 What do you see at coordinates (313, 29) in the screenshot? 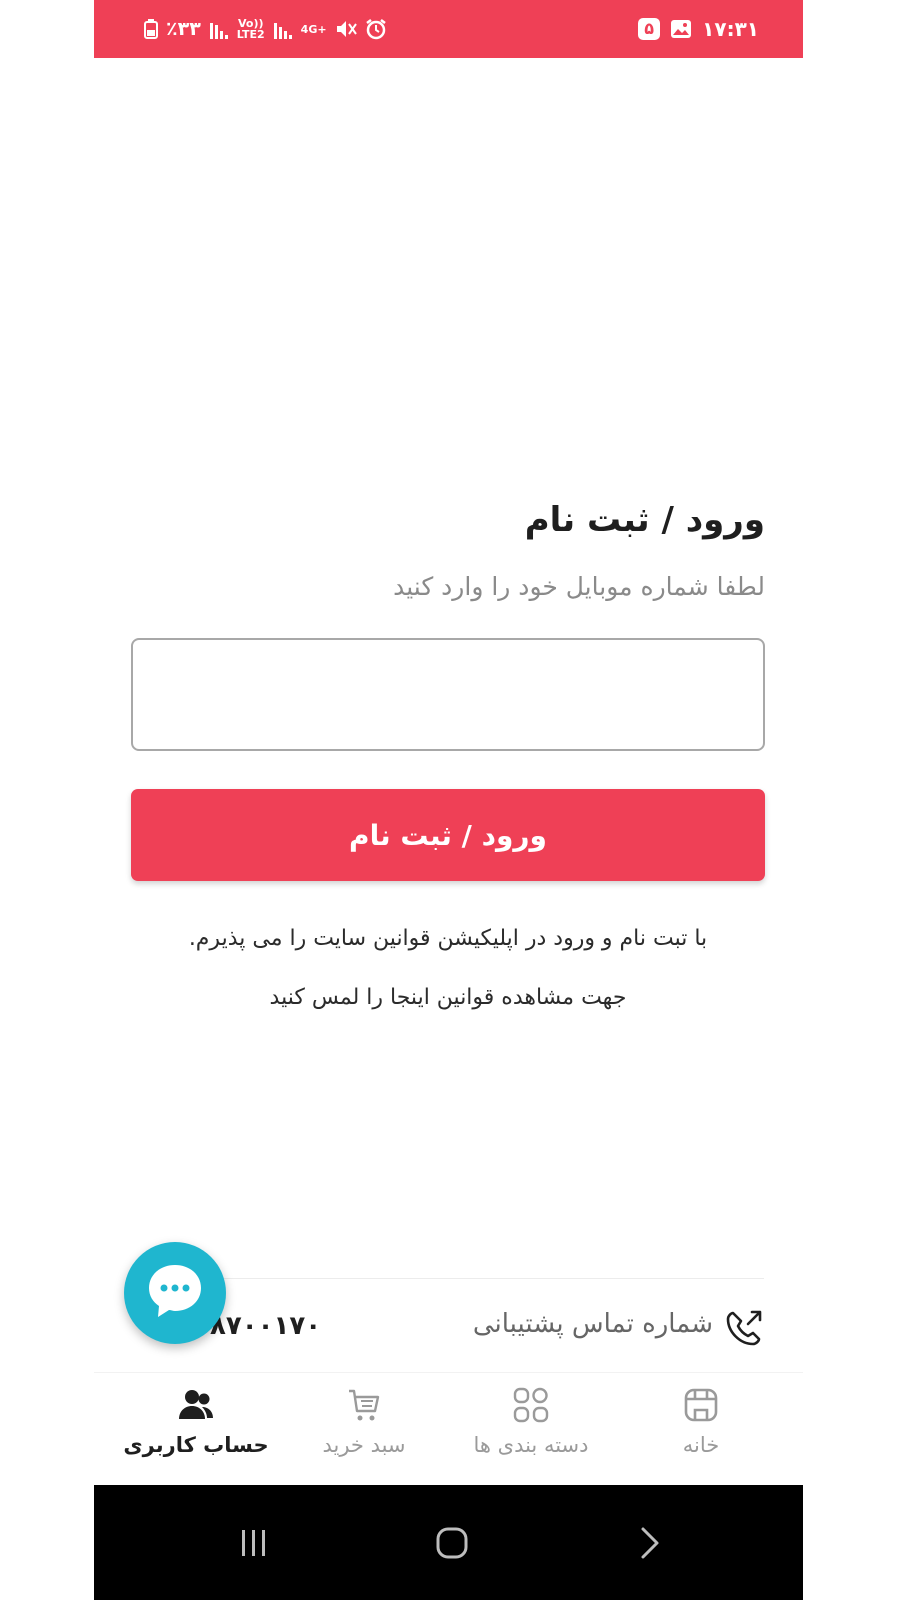
I see `network-type: 4G+` at bounding box center [313, 29].